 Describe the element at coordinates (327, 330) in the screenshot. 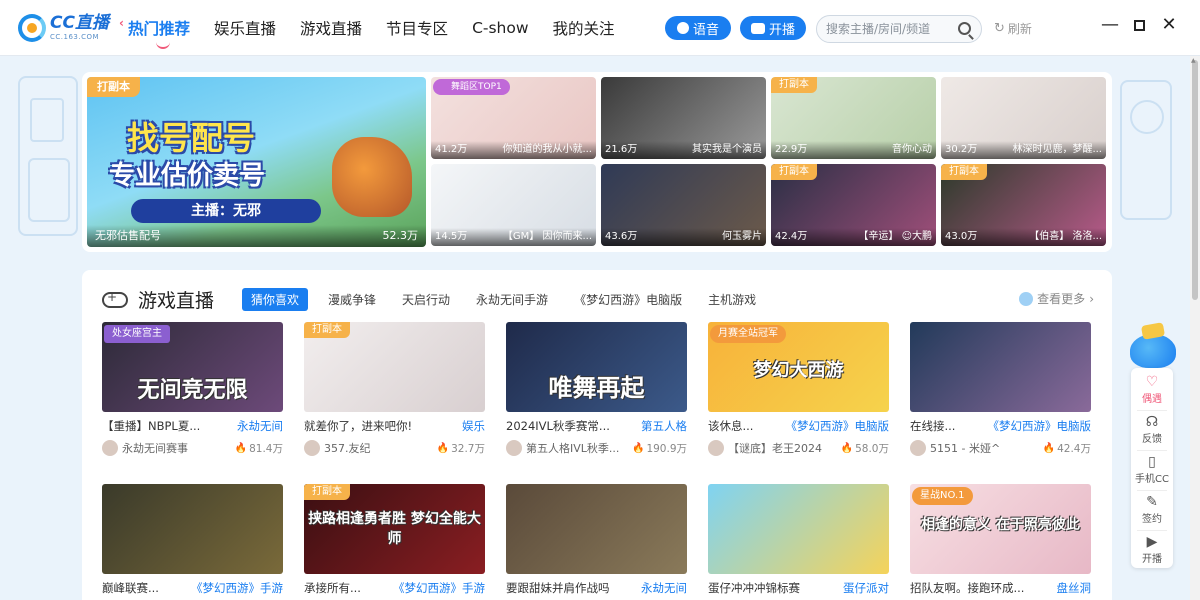

I see `category-tag: 打副本` at that location.